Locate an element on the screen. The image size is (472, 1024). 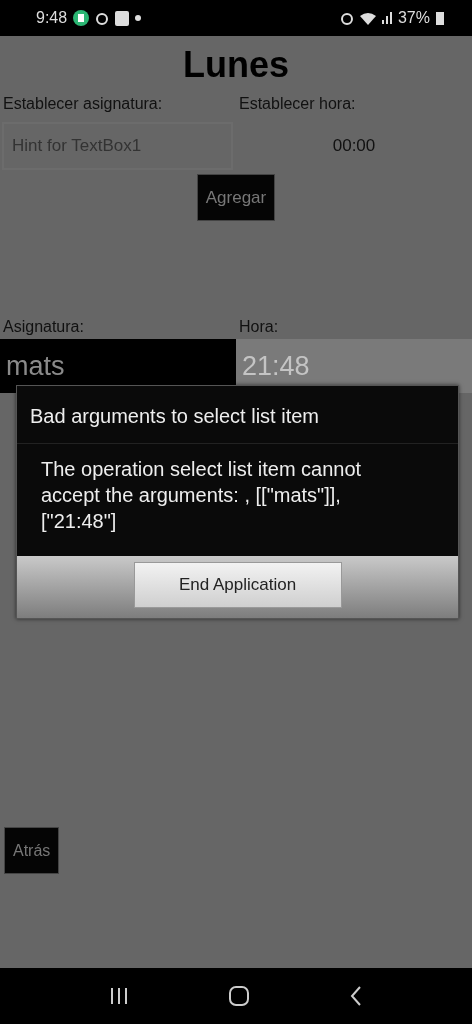
battery-percent: 37% is located at coordinates (413, 18).